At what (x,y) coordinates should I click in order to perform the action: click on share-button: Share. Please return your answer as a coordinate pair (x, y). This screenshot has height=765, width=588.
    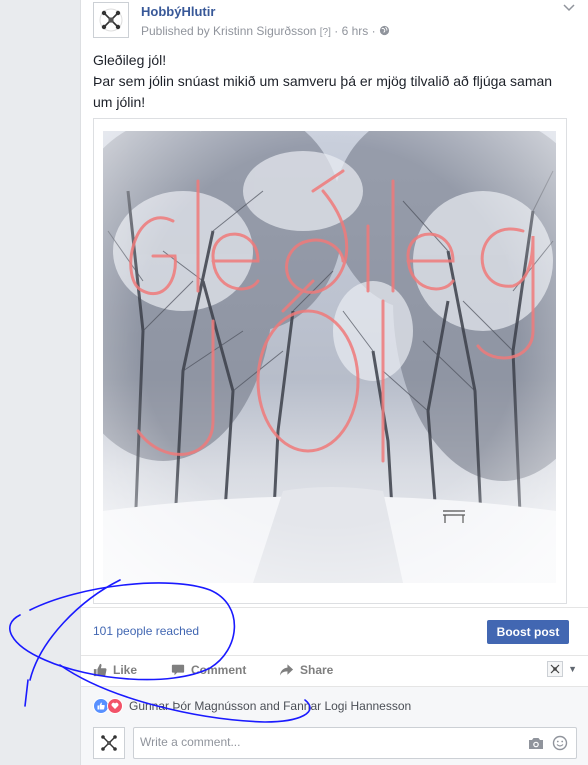
    Looking at the image, I should click on (306, 670).